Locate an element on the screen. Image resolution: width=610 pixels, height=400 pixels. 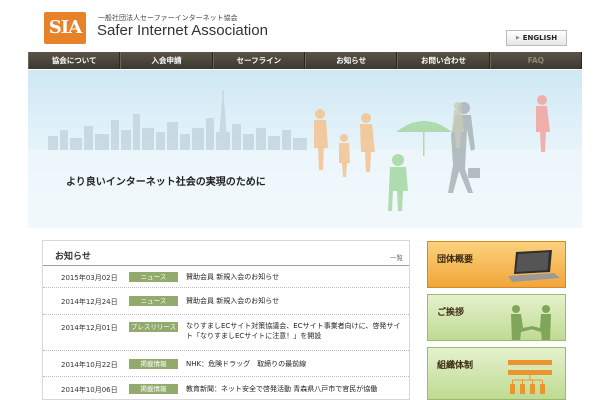
laptop-icon is located at coordinates (534, 266).